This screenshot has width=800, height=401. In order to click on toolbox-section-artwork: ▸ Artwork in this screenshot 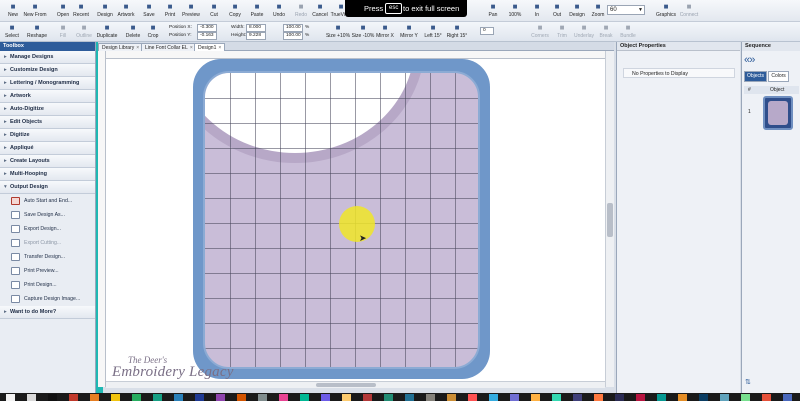, I will do `click(47, 96)`.